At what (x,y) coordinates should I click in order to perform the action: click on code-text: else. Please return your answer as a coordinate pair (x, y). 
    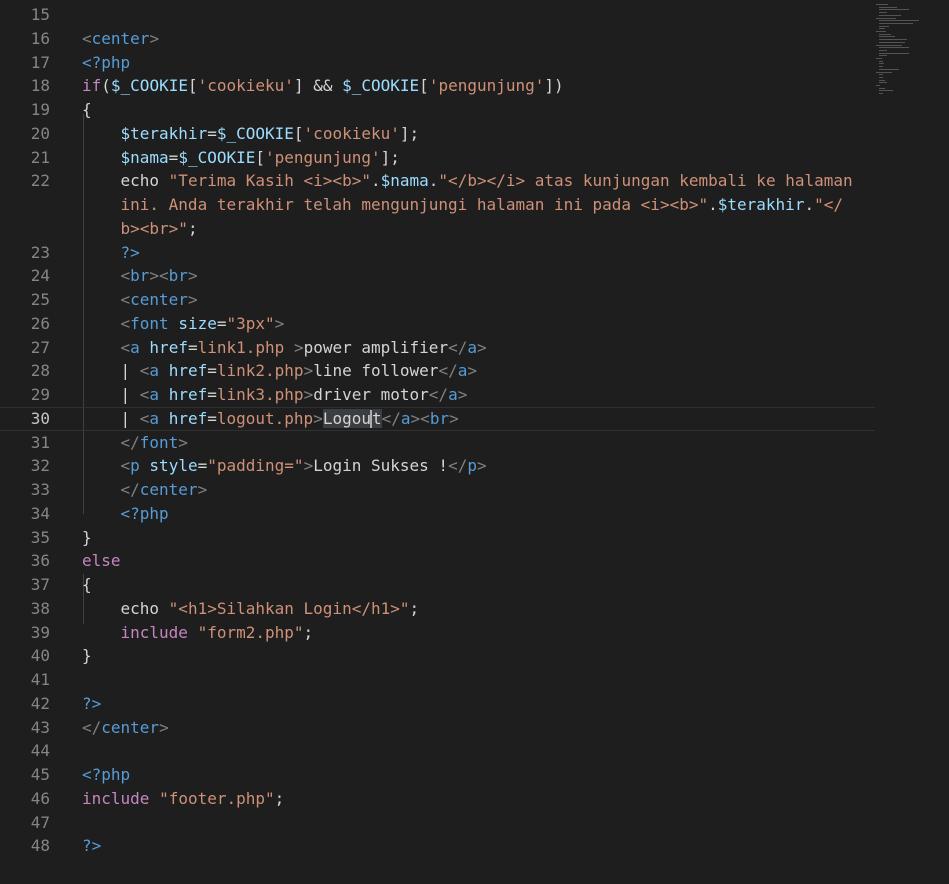
    Looking at the image, I should click on (101, 561).